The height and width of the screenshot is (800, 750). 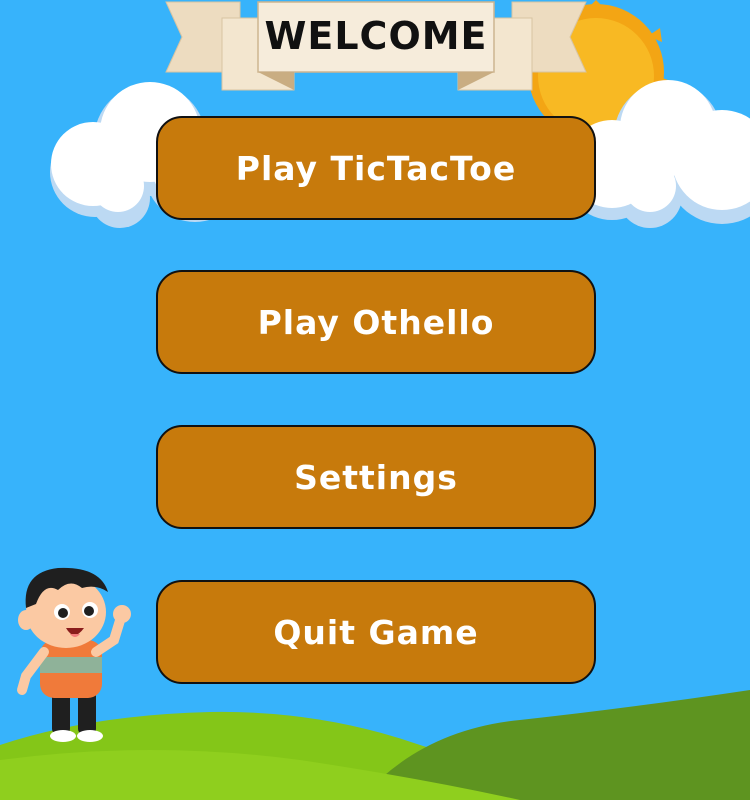 I want to click on boy-character, so click(x=74, y=654).